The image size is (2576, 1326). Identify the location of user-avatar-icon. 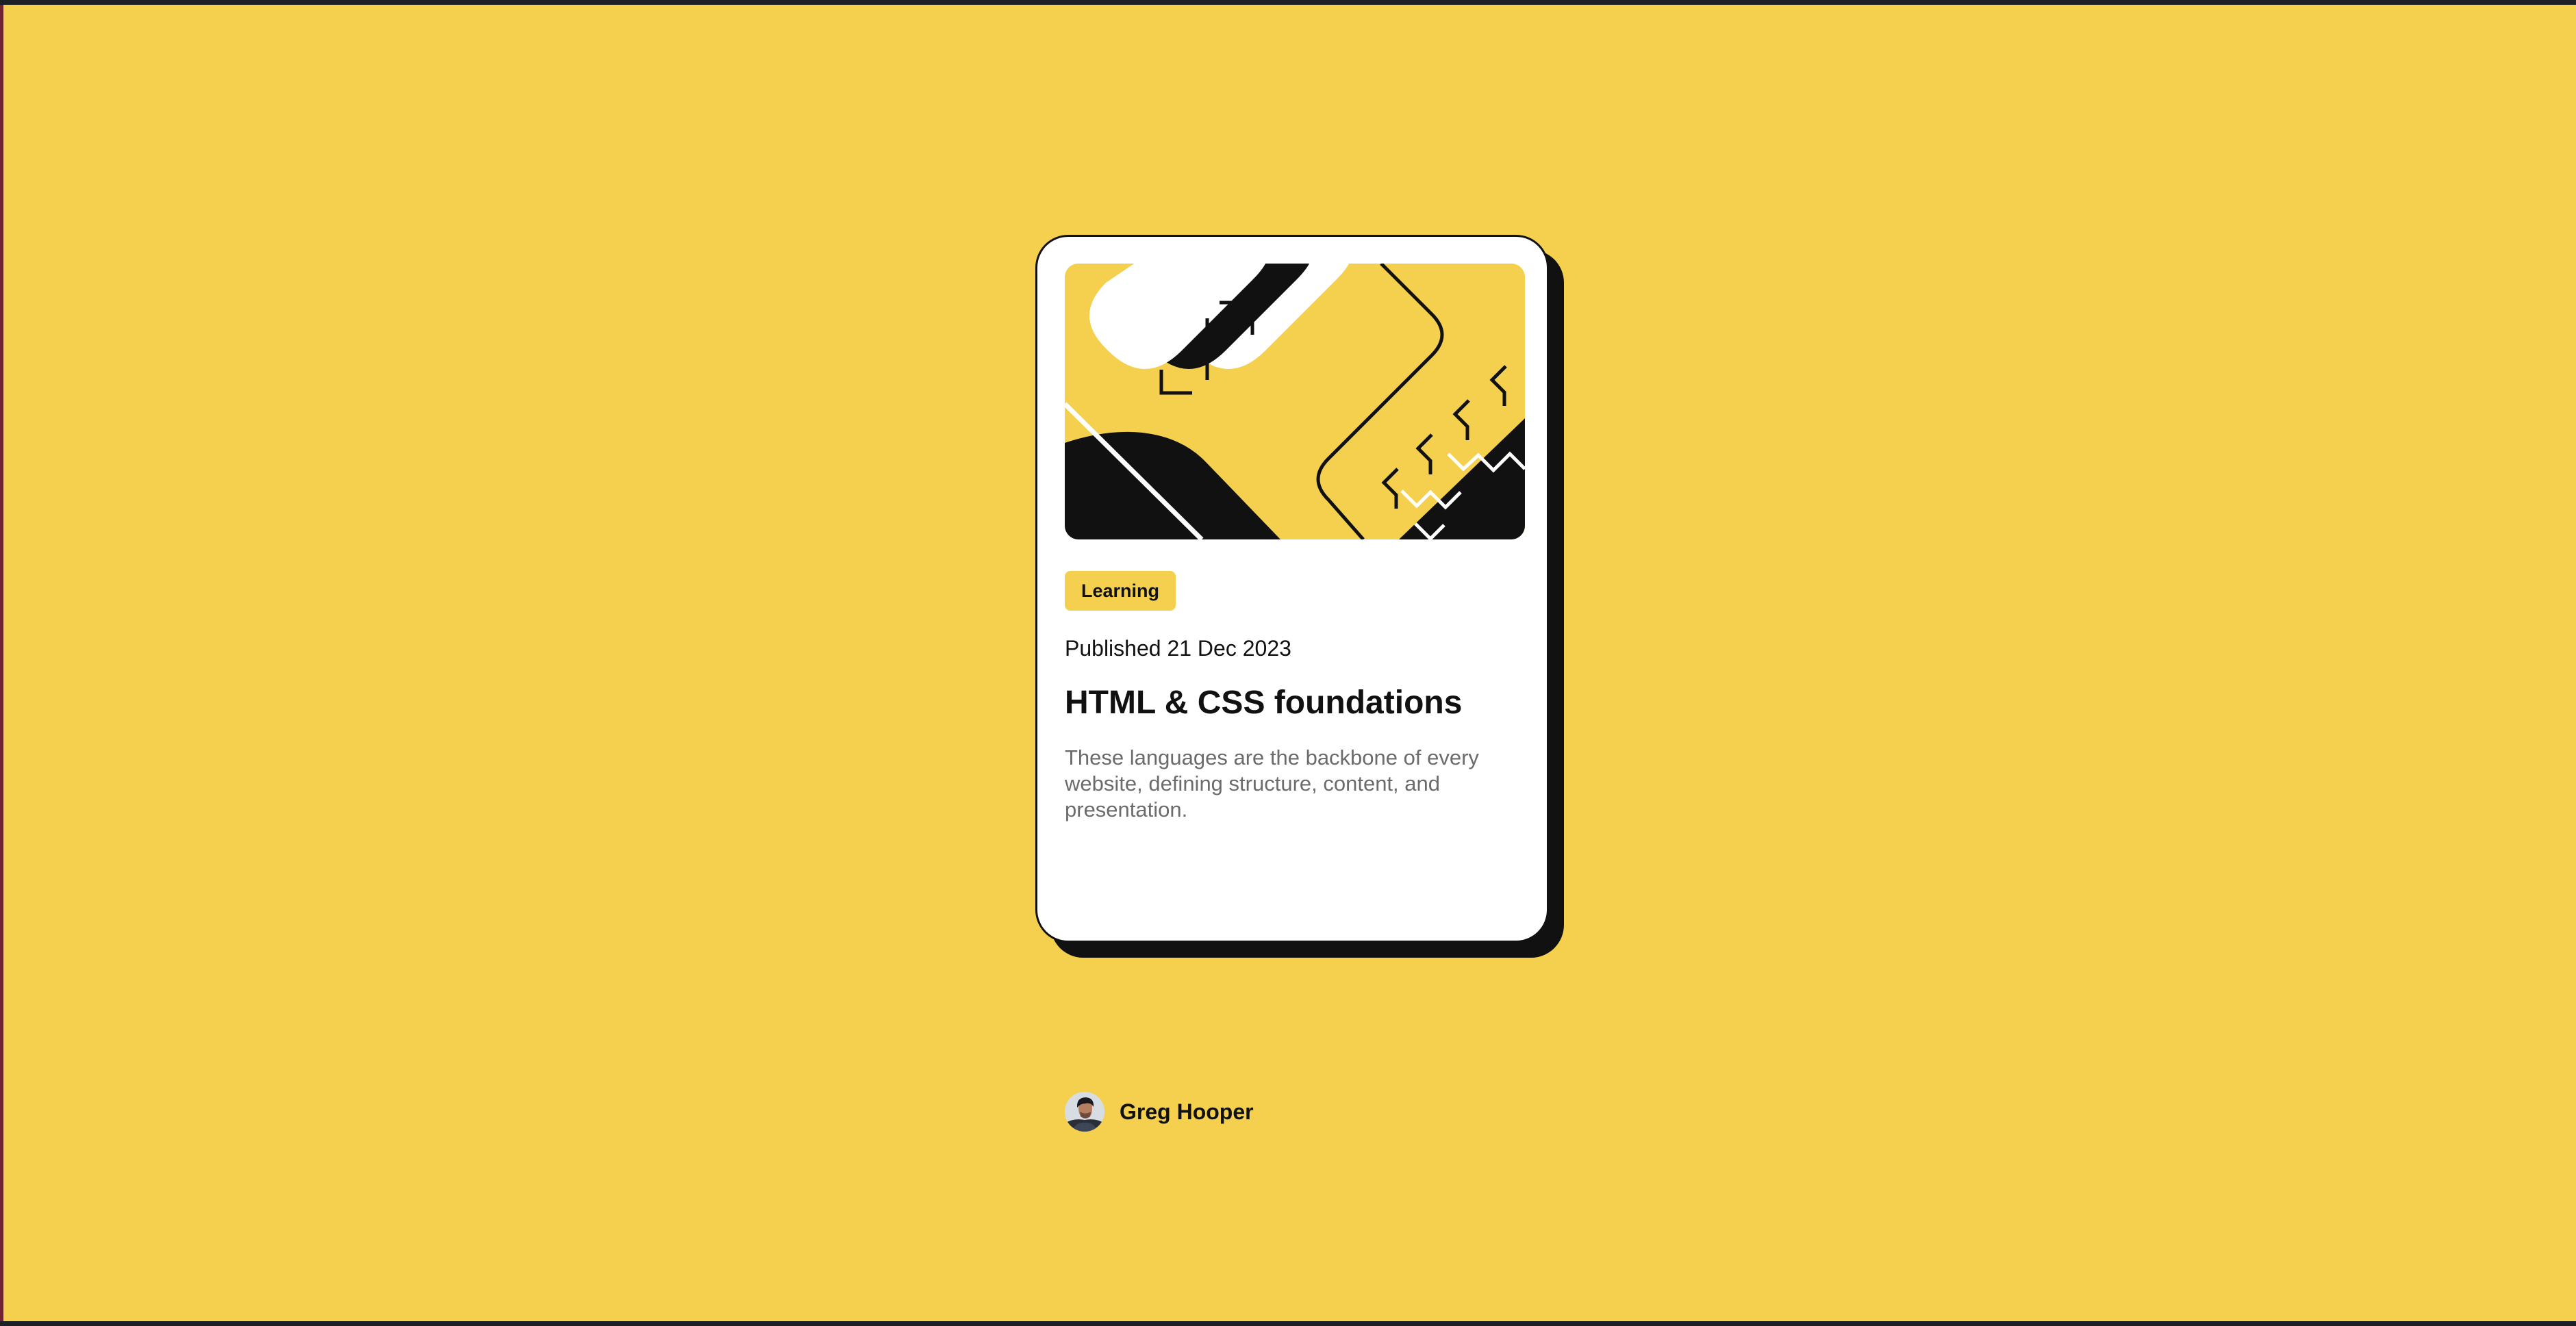
(1084, 1112).